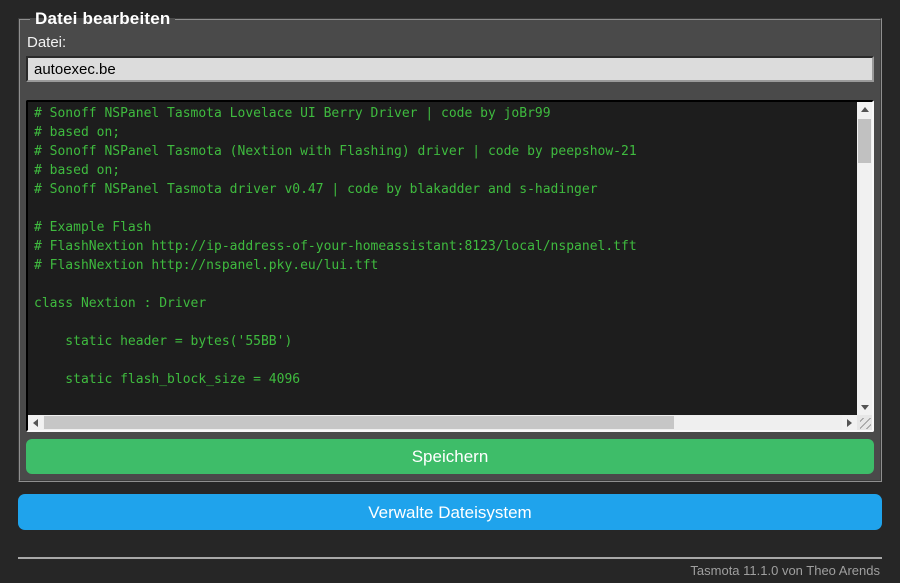 The width and height of the screenshot is (900, 583). I want to click on scroll-up-button, so click(864, 109).